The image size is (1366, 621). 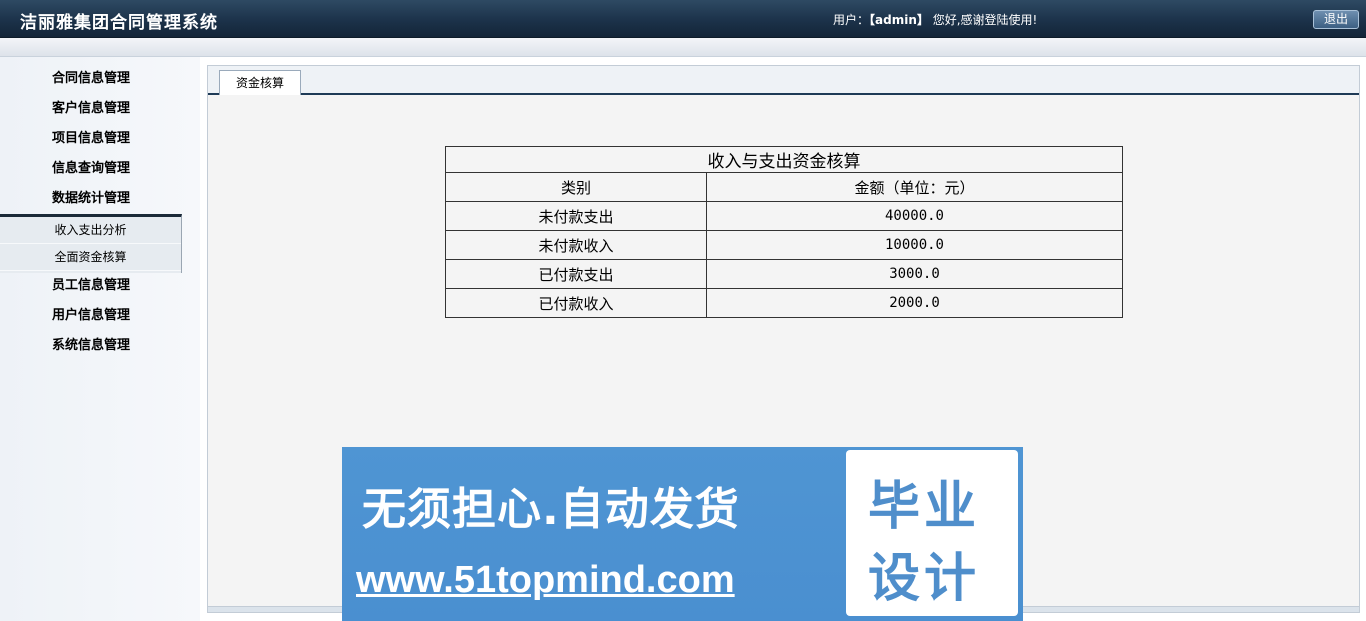 What do you see at coordinates (260, 82) in the screenshot?
I see `tab-fund-accounting: 资金核算` at bounding box center [260, 82].